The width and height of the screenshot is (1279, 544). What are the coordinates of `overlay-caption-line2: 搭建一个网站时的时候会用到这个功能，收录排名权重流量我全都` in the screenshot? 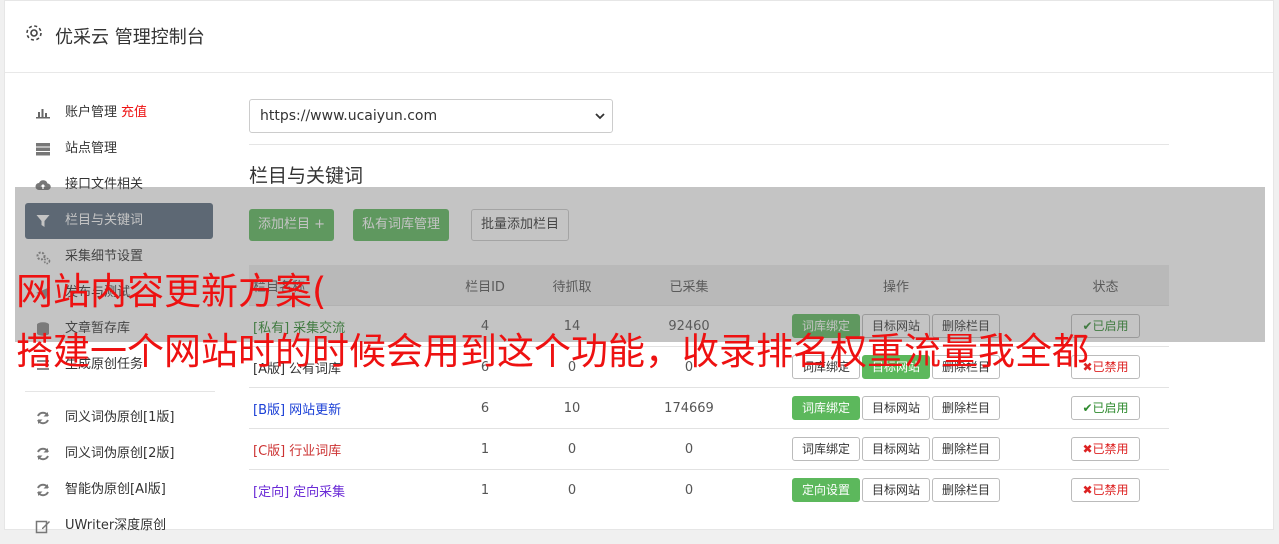 It's located at (552, 351).